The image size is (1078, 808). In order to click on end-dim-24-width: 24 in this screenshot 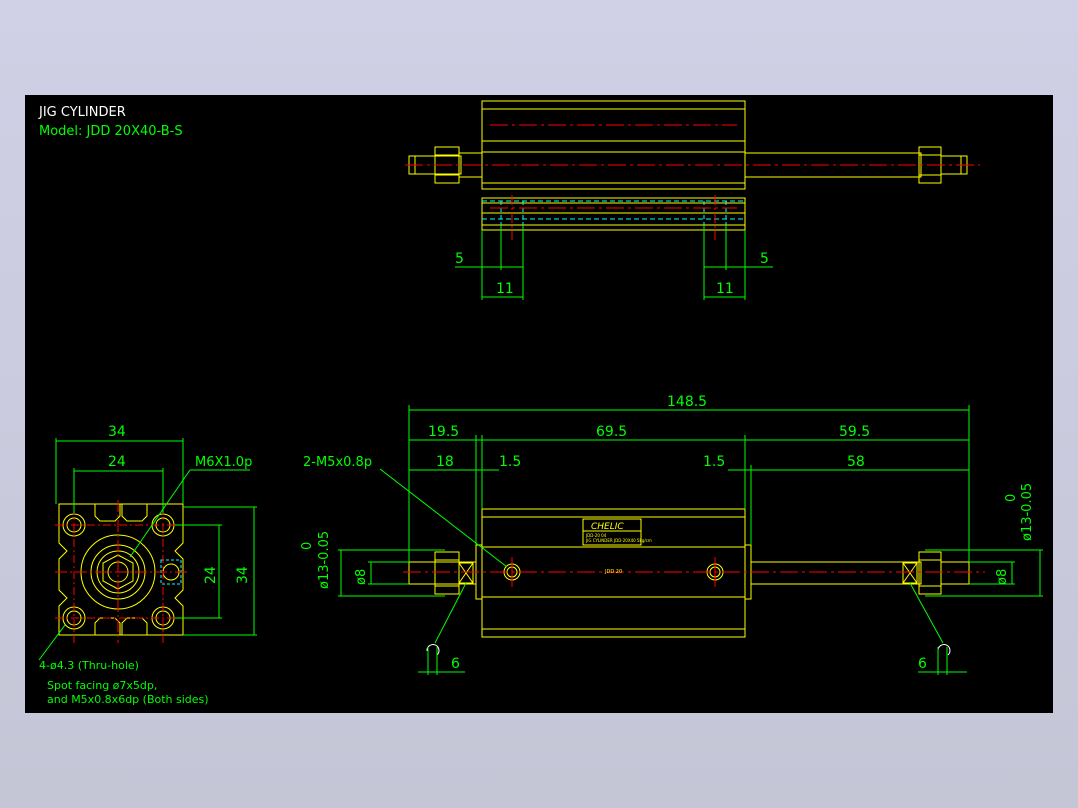, I will do `click(117, 462)`.